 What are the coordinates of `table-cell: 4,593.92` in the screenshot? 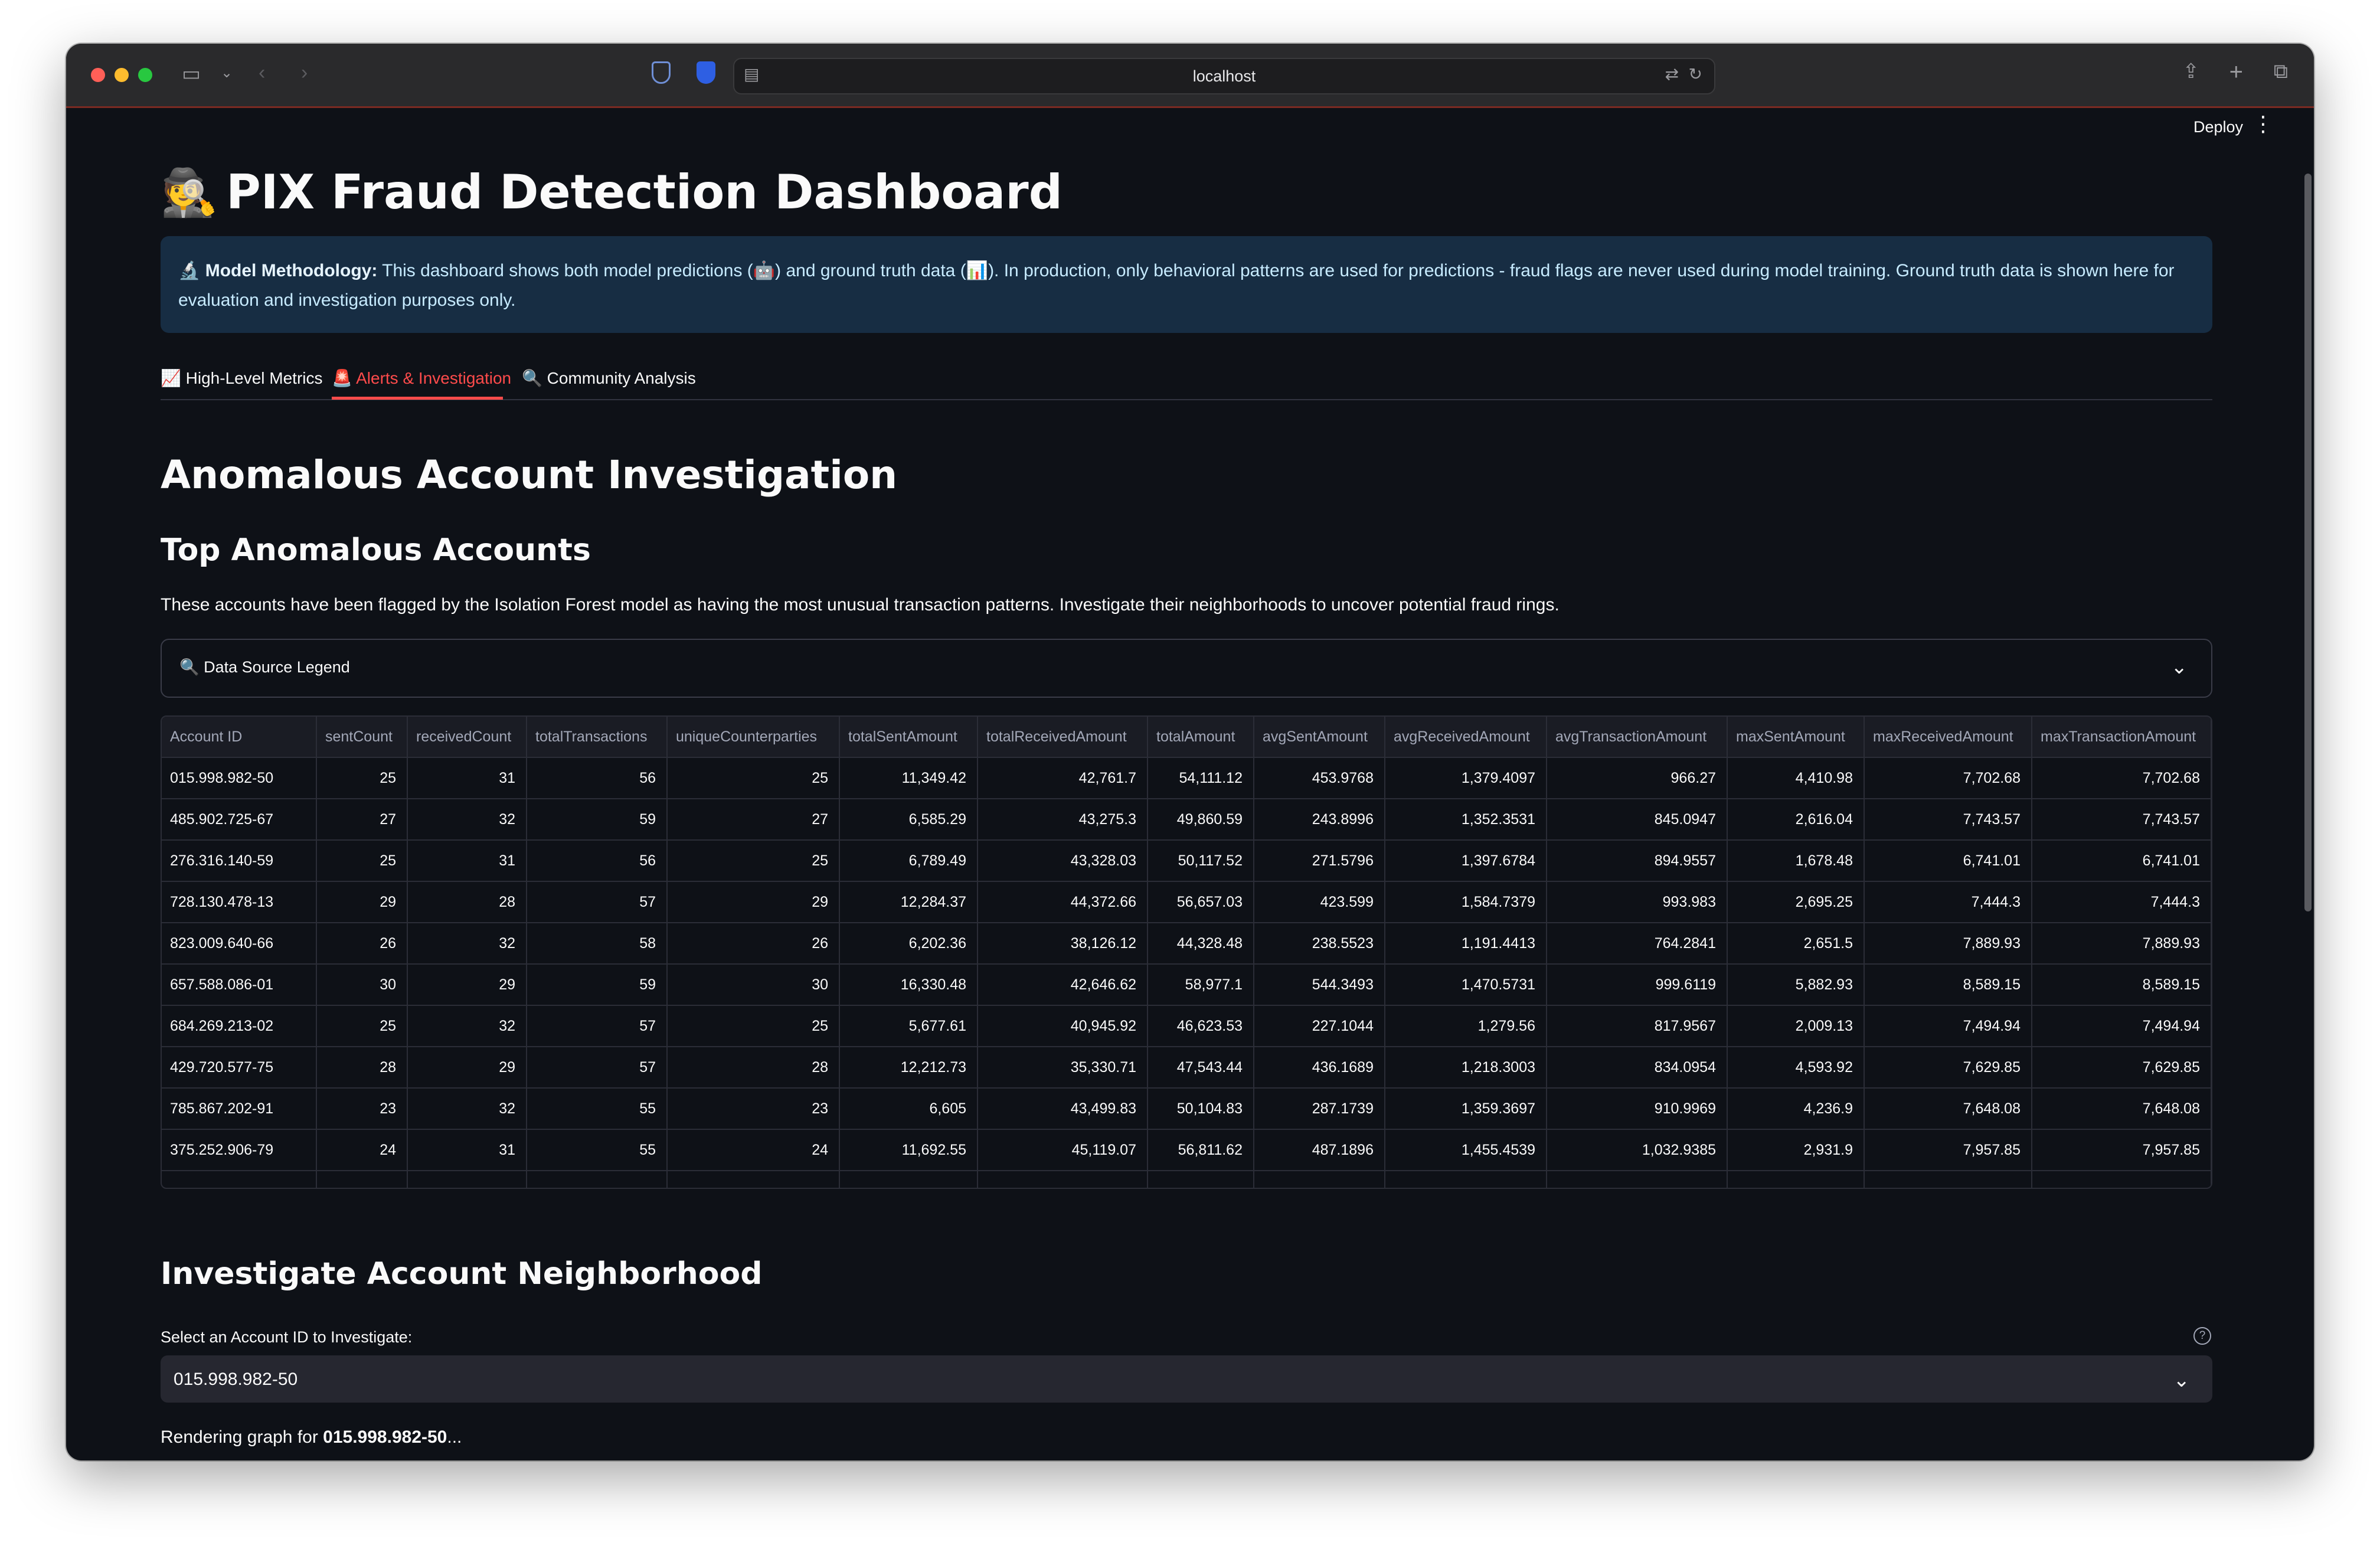 It's located at (1796, 1068).